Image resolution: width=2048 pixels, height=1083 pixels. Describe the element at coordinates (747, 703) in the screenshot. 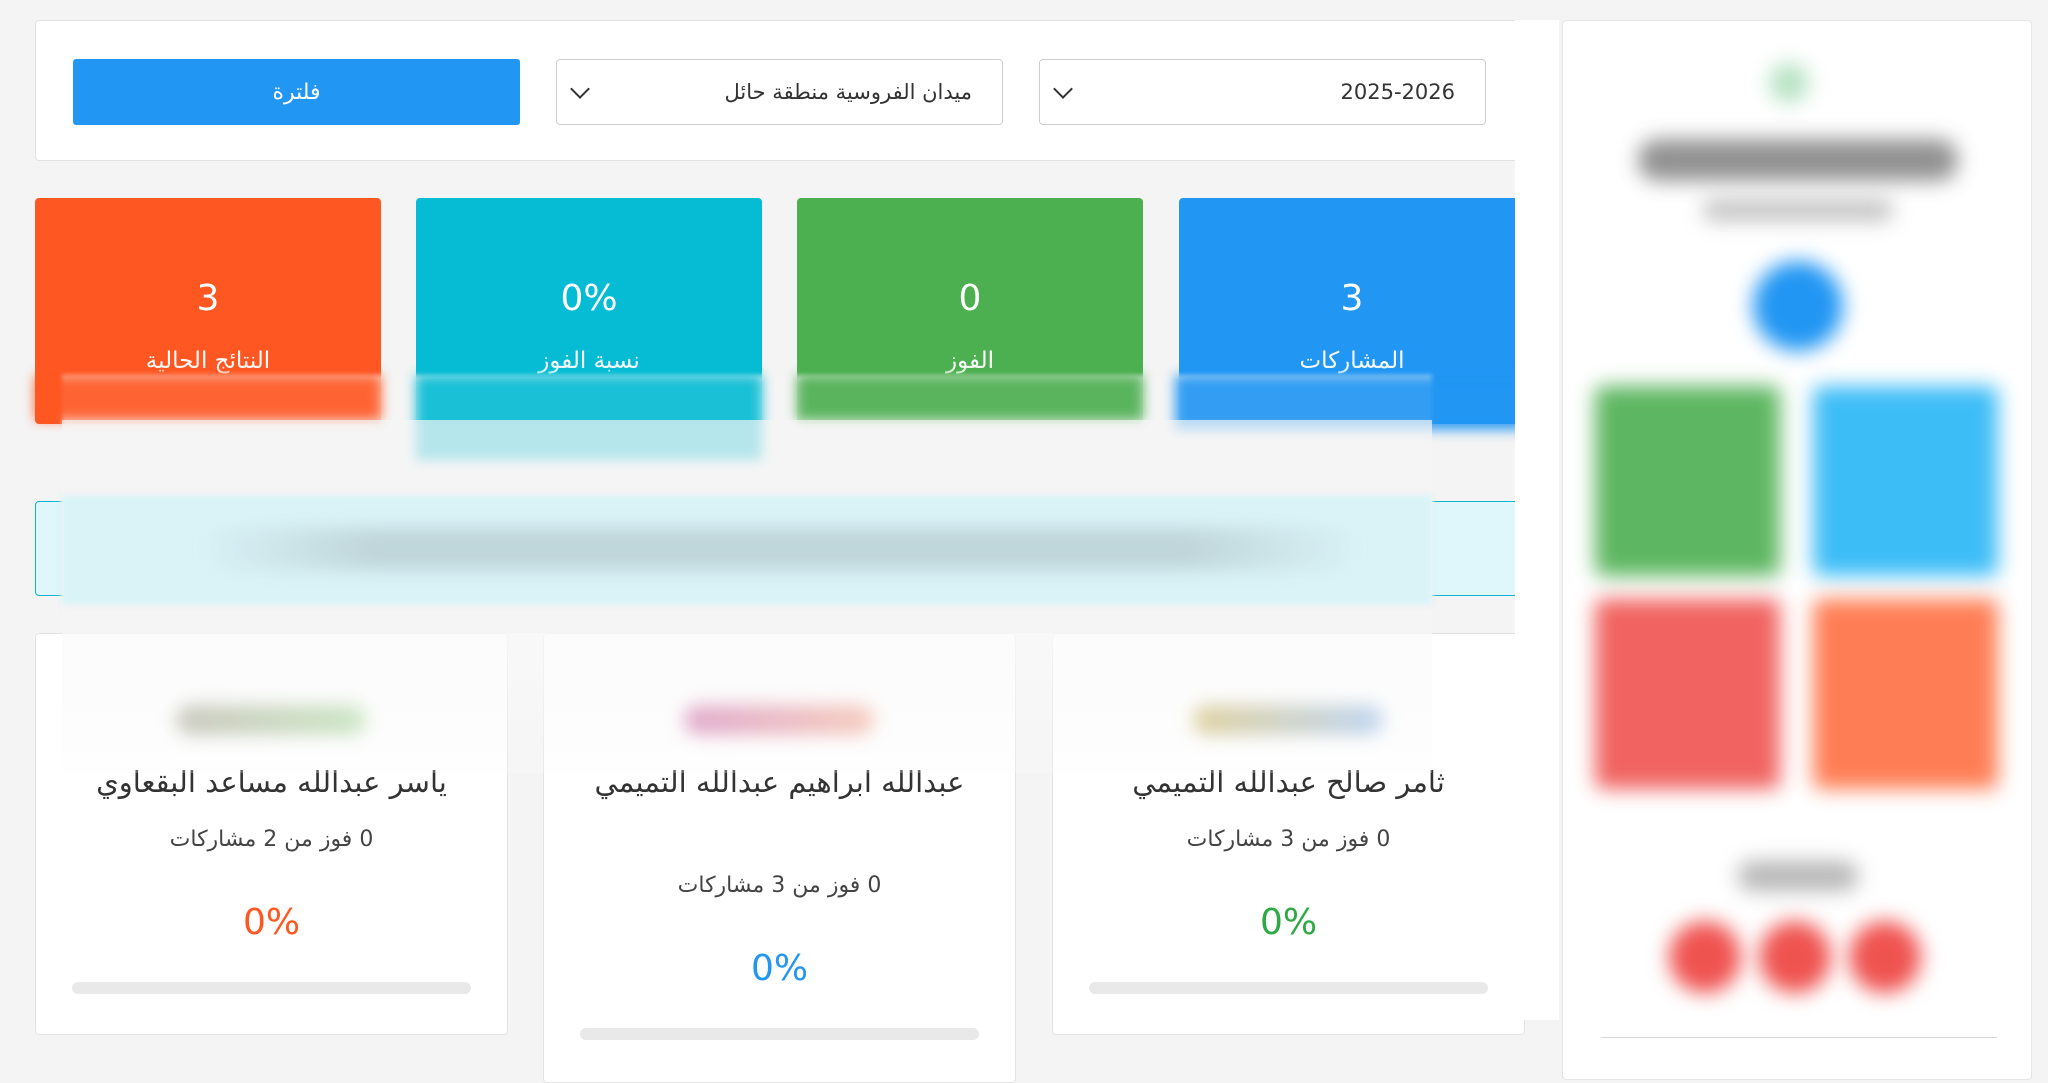

I see `blurred-overlay` at that location.